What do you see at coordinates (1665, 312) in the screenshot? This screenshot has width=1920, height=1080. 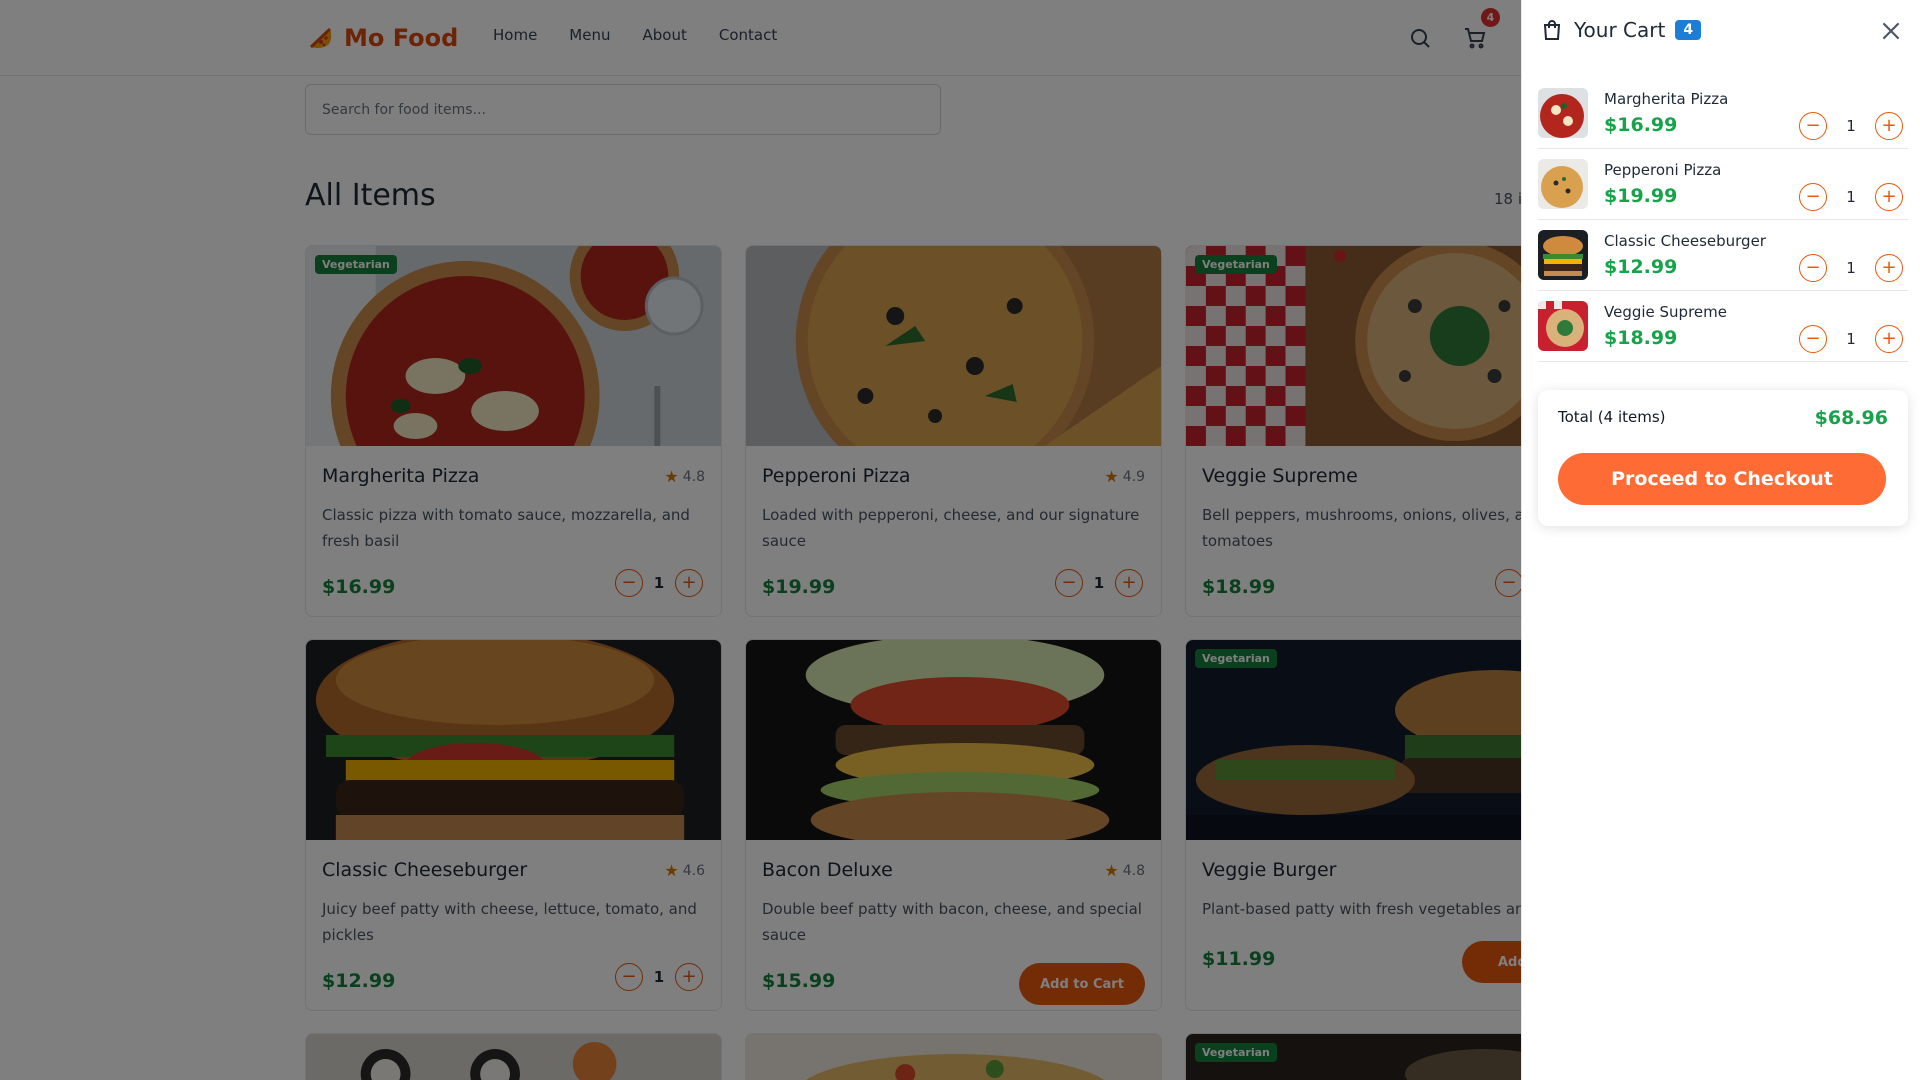 I see `cart-item-name: Veggie Supreme` at bounding box center [1665, 312].